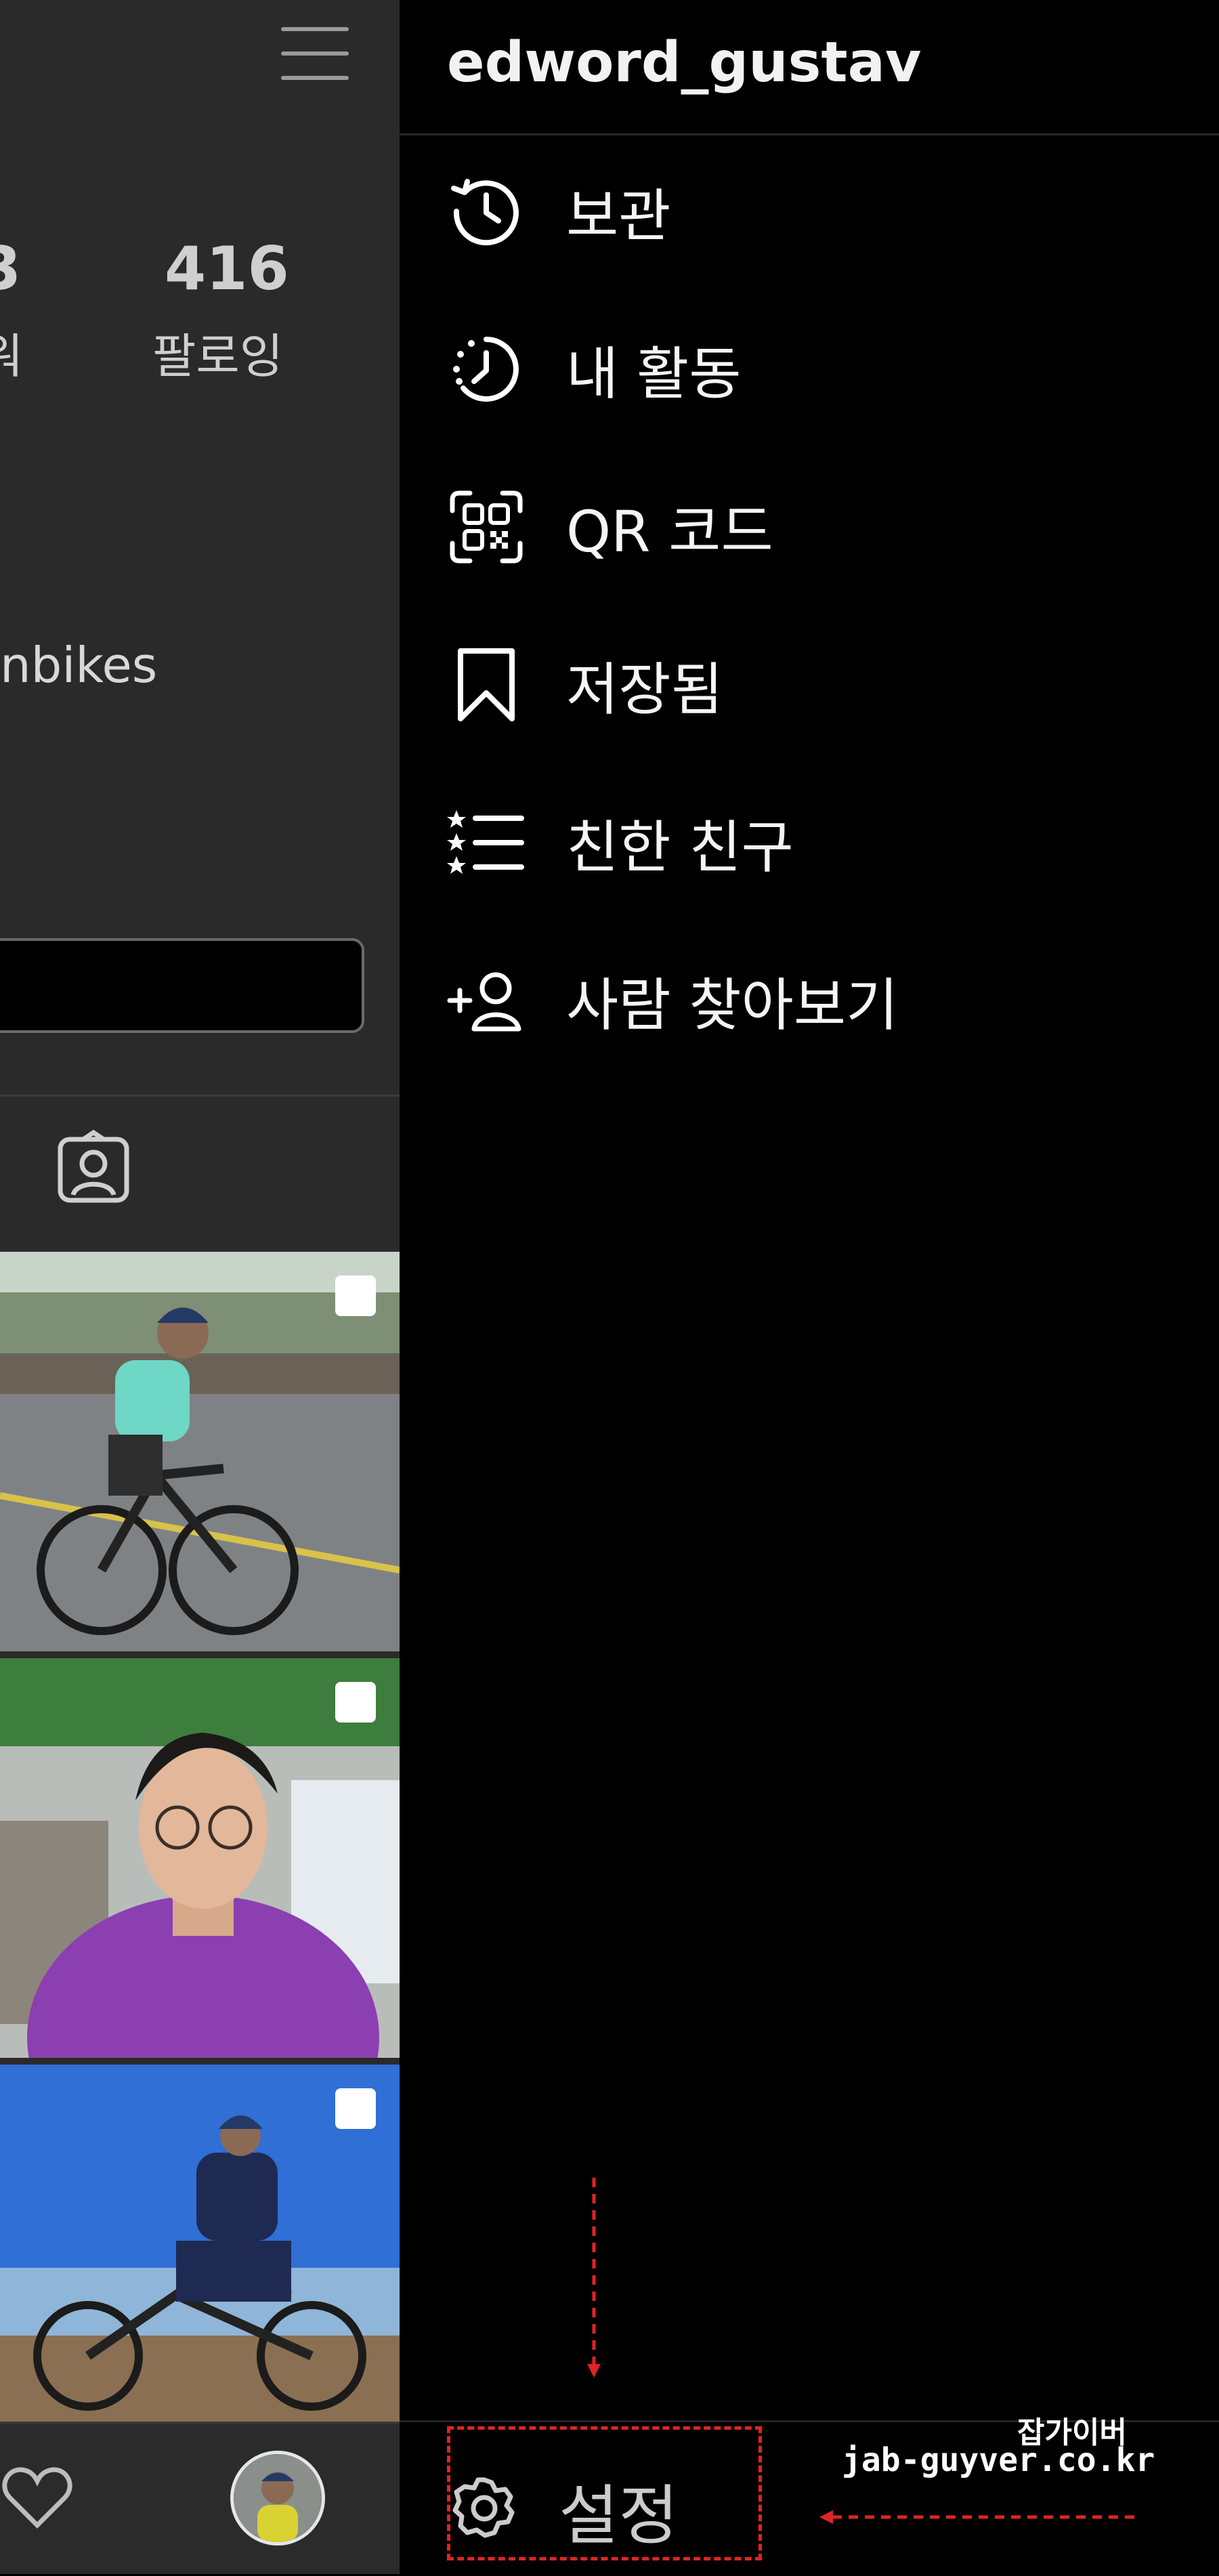 Image resolution: width=1219 pixels, height=2576 pixels. What do you see at coordinates (227, 268) in the screenshot?
I see `following-count: 416` at bounding box center [227, 268].